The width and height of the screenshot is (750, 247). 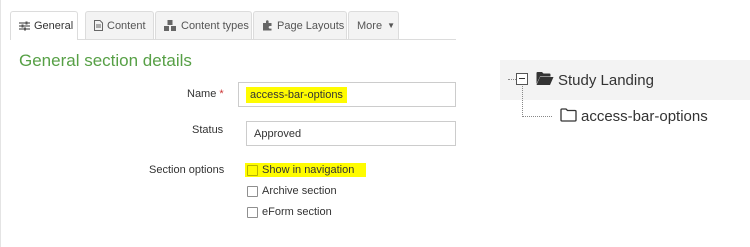 I want to click on eform-section-label: eForm section, so click(x=297, y=212).